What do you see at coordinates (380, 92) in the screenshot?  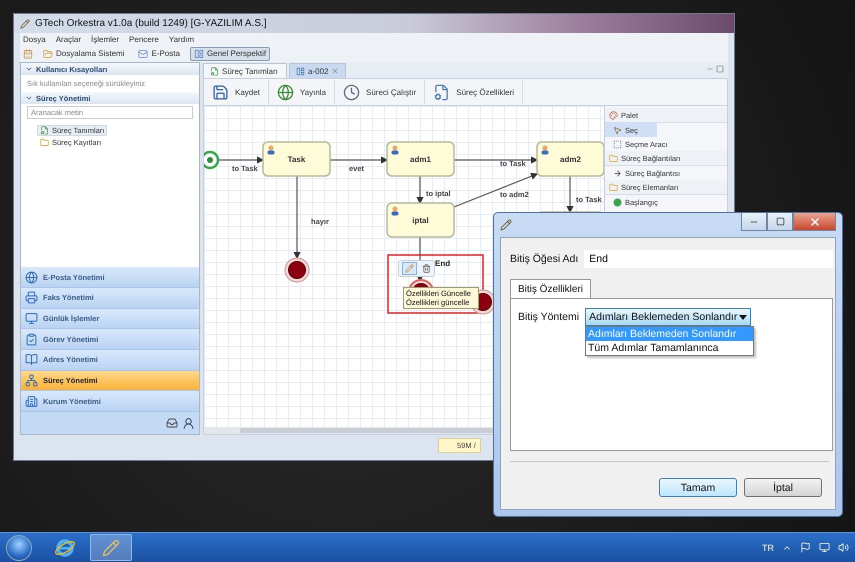 I see `action-button: Süreci Çalıştır` at bounding box center [380, 92].